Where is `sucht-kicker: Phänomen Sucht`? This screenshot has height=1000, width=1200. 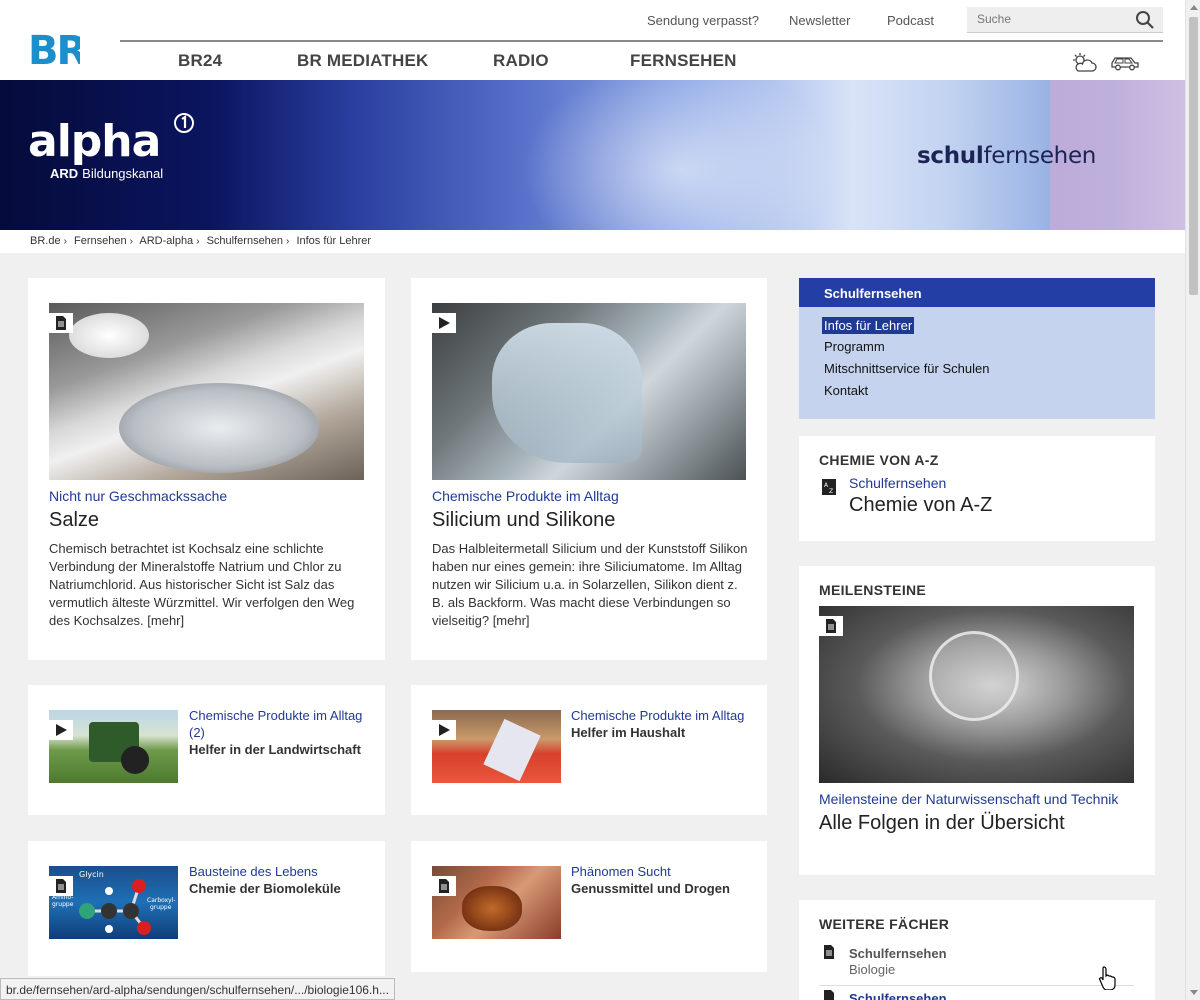 sucht-kicker: Phänomen Sucht is located at coordinates (661, 871).